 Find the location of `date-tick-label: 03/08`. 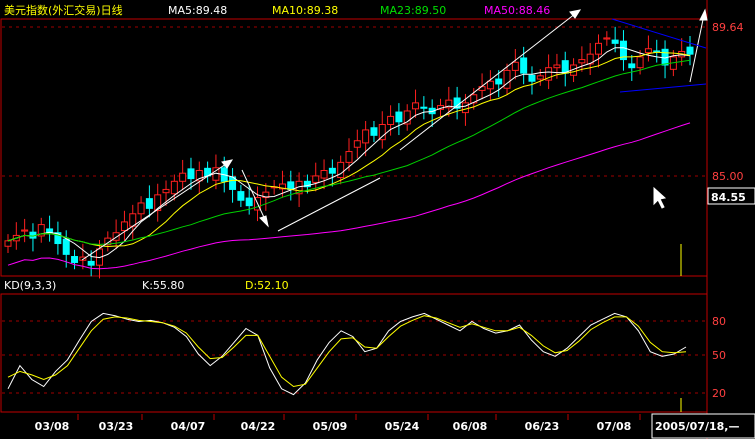

date-tick-label: 03/08 is located at coordinates (52, 426).